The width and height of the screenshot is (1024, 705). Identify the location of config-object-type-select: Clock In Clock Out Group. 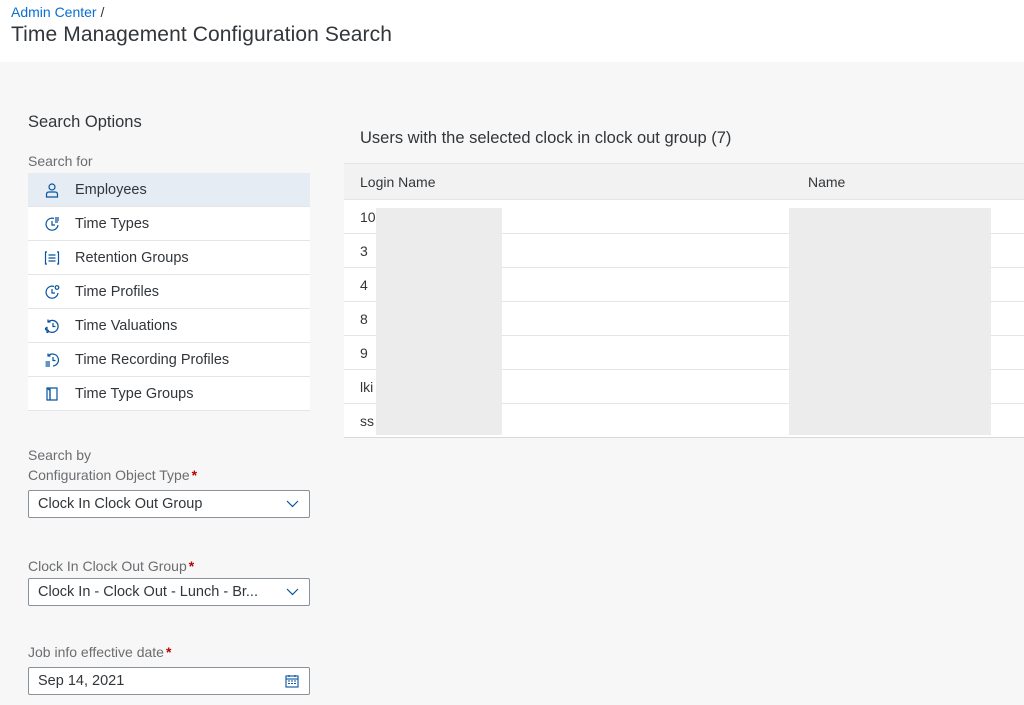
(169, 504).